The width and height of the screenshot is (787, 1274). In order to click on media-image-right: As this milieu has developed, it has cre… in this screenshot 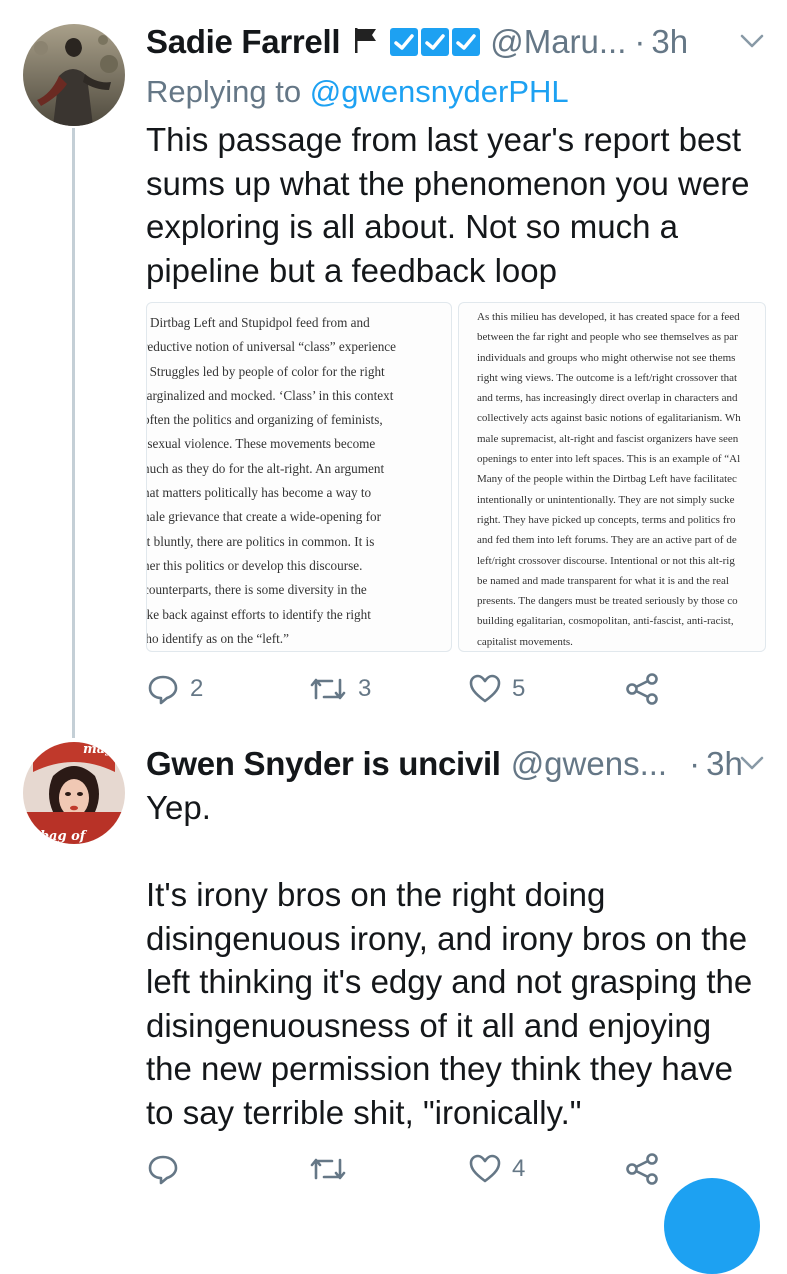, I will do `click(612, 477)`.